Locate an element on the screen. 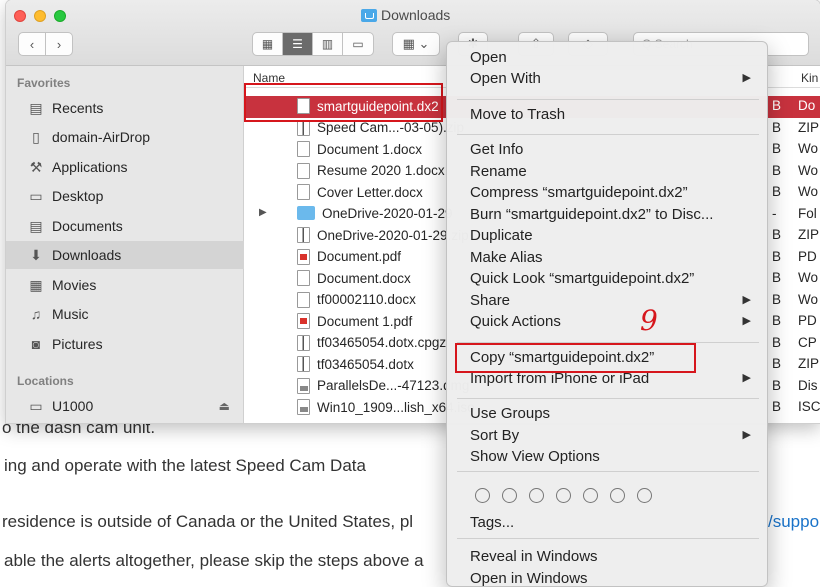 The width and height of the screenshot is (820, 587). submenu-arrow-icon: ▶ is located at coordinates (746, 378).